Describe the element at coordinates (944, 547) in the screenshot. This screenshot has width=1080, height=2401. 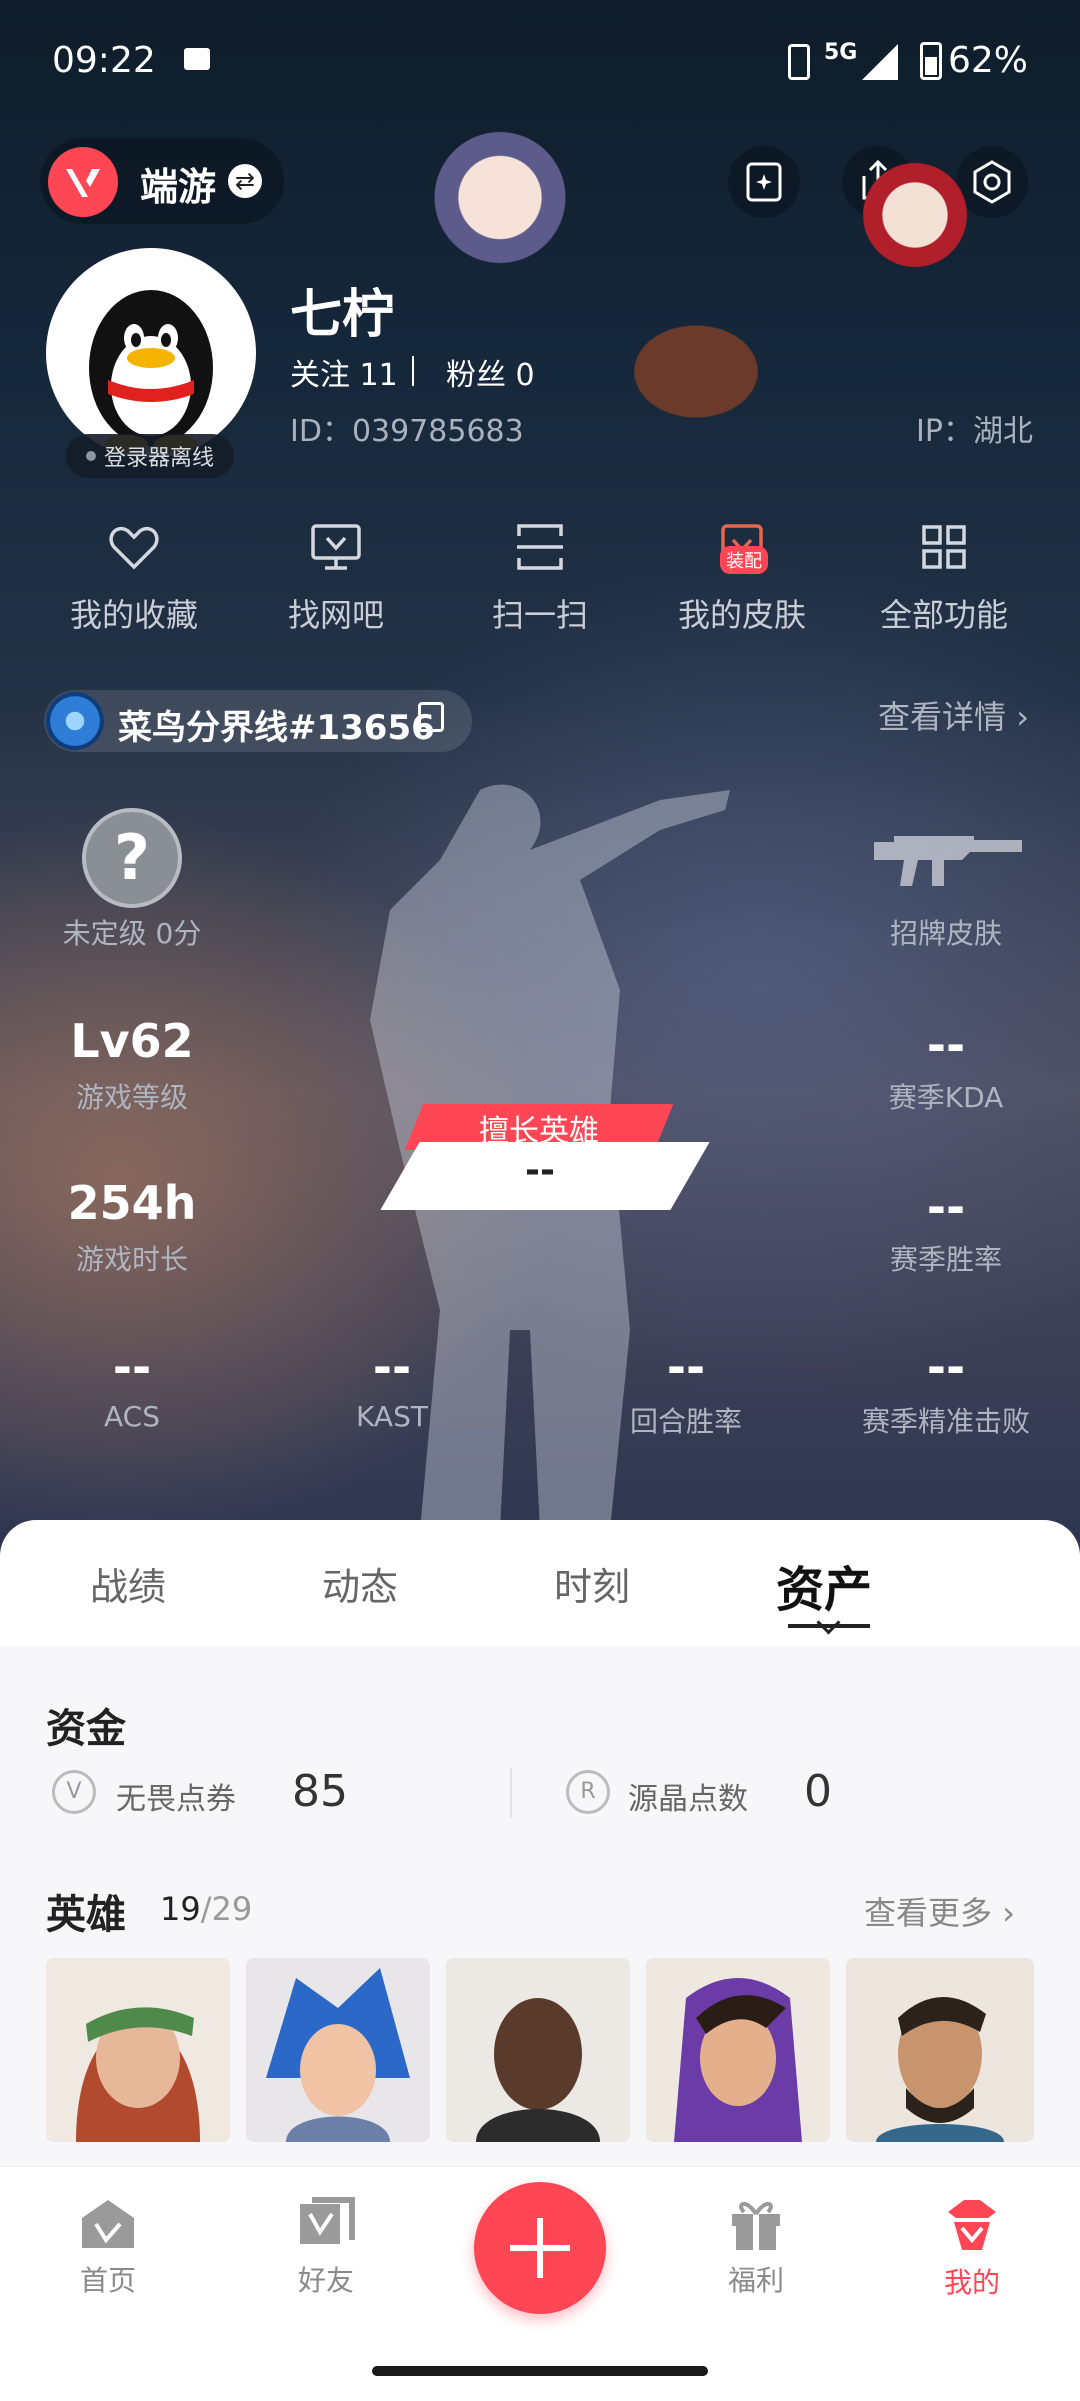
I see `grid-icon` at that location.